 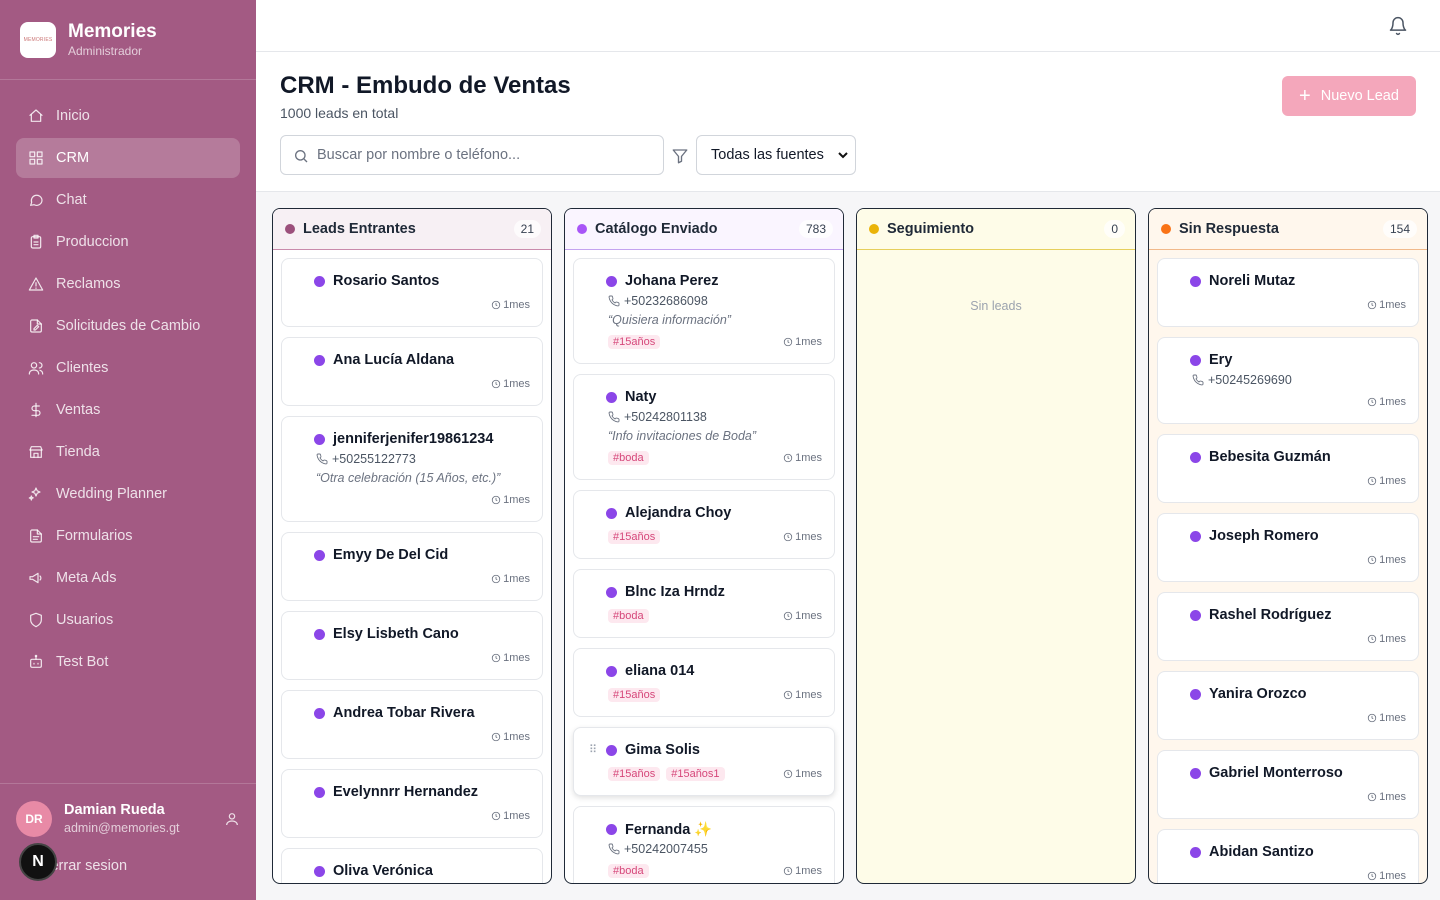 I want to click on lead-card: Gabriel Monterroso 1mes, so click(x=1288, y=784).